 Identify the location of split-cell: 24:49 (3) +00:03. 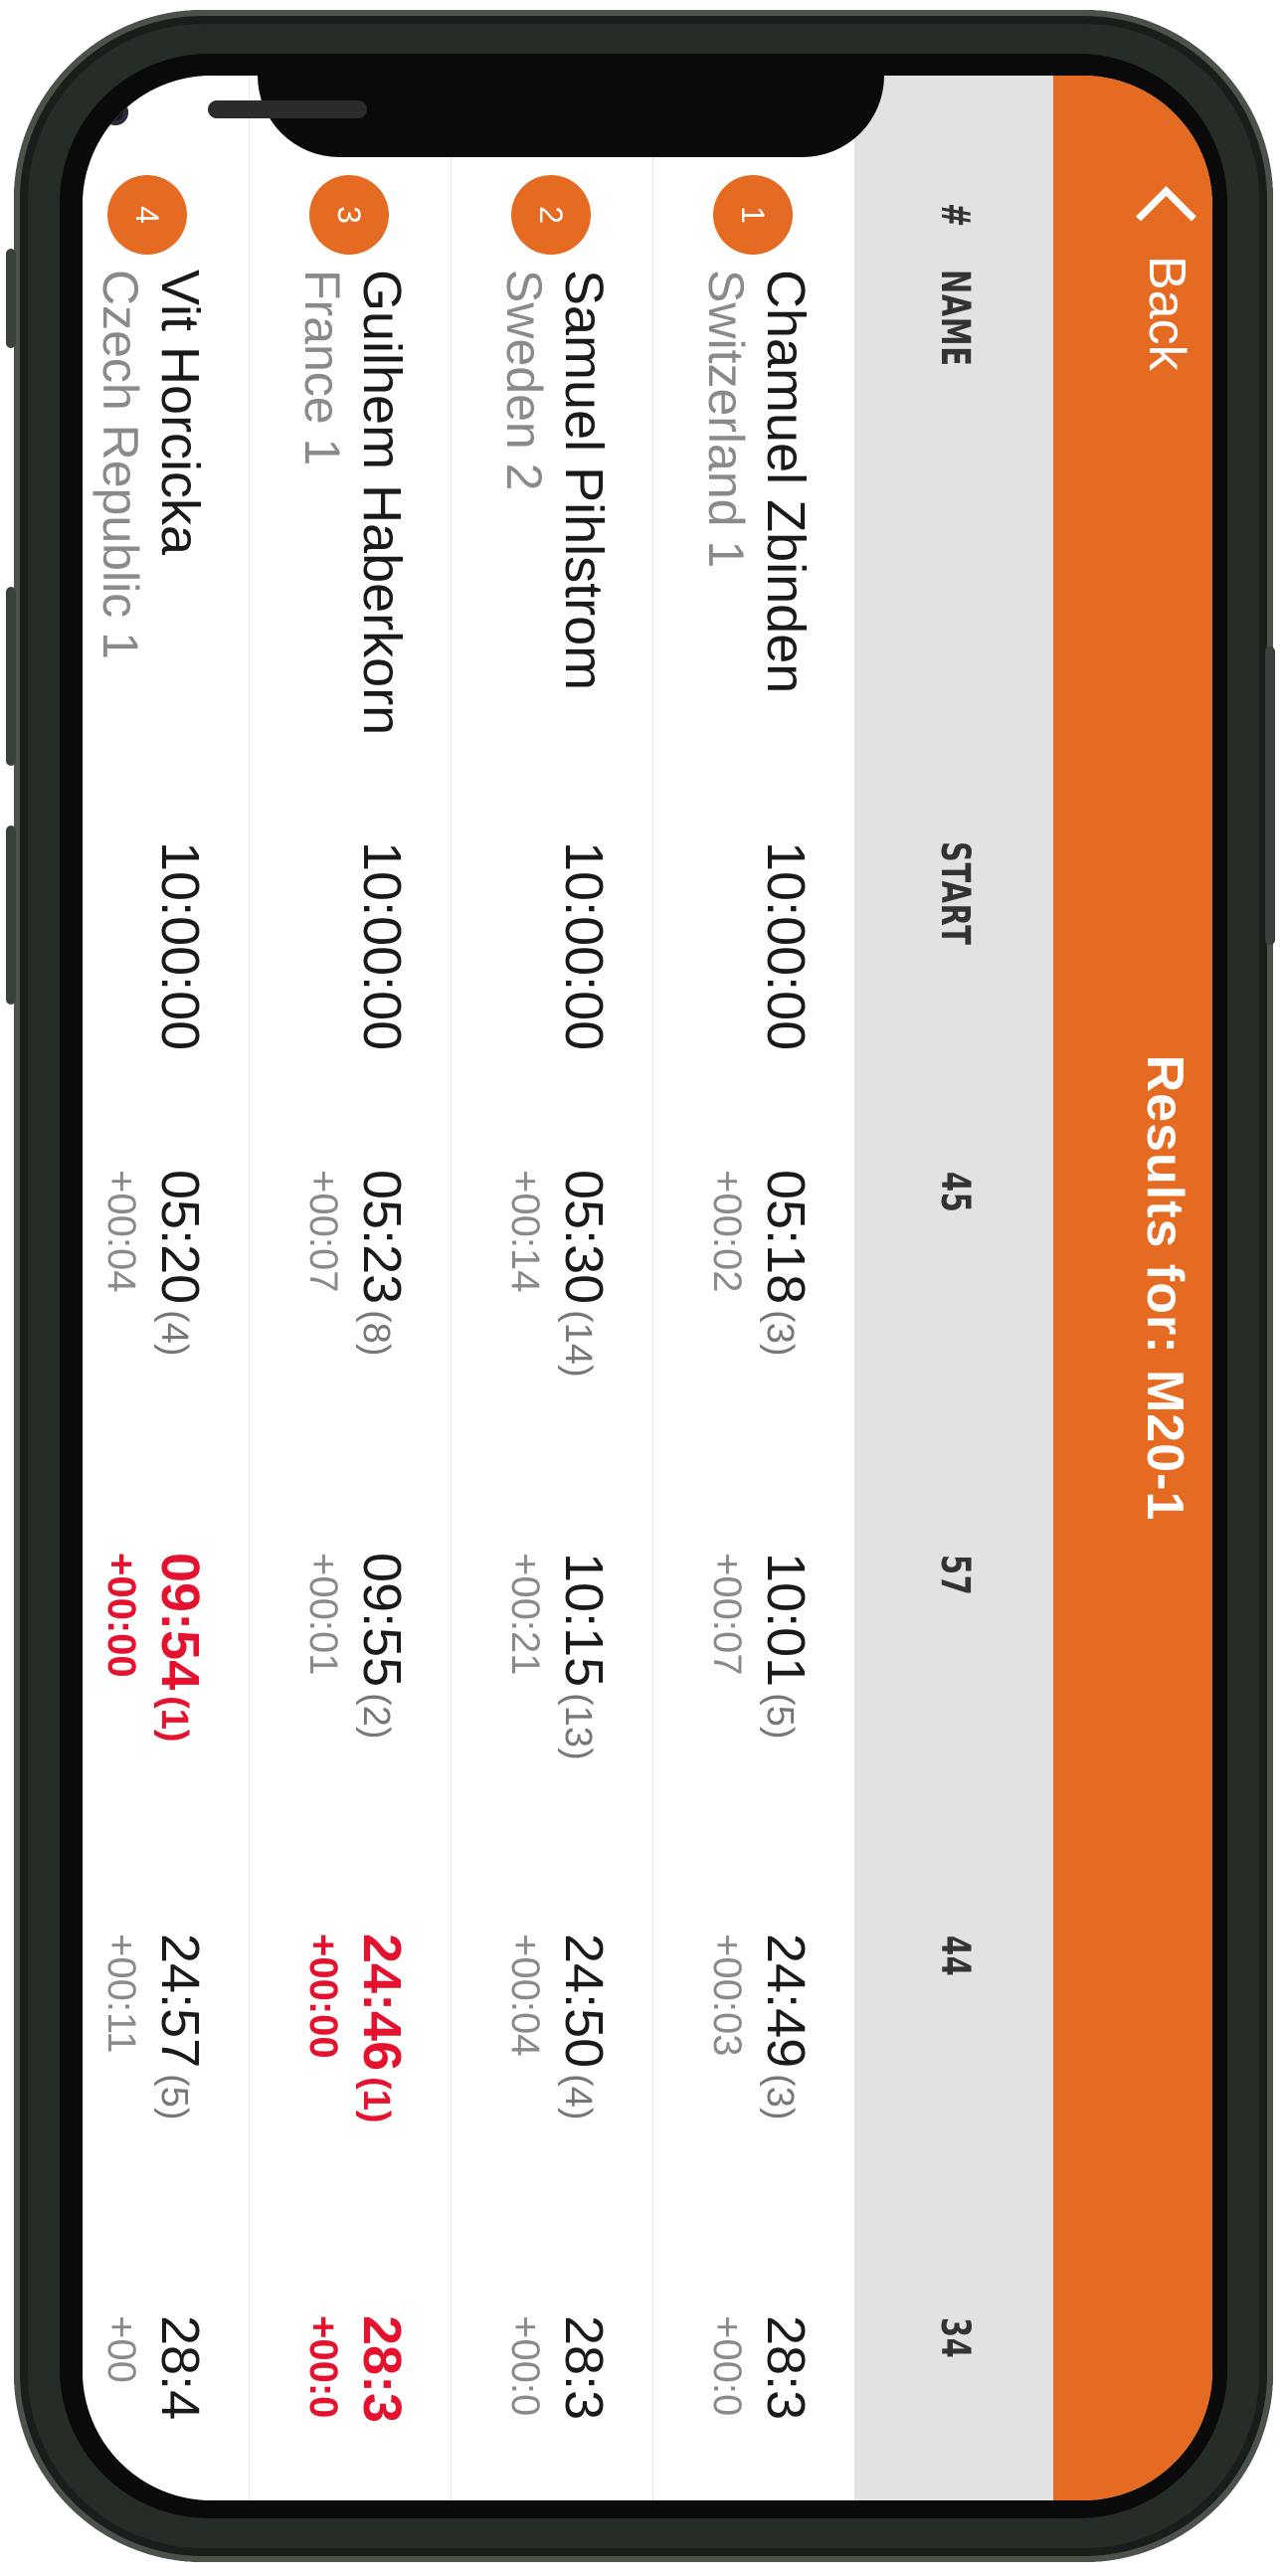
(760, 2026).